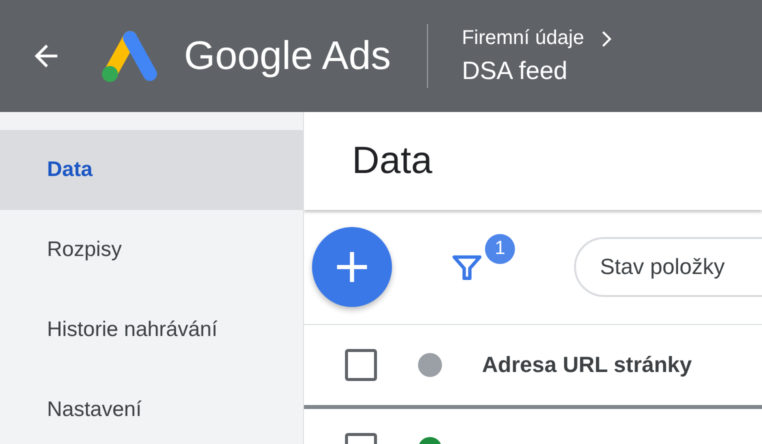 The height and width of the screenshot is (444, 762). I want to click on sidebar-item: Nastavení, so click(151, 407).